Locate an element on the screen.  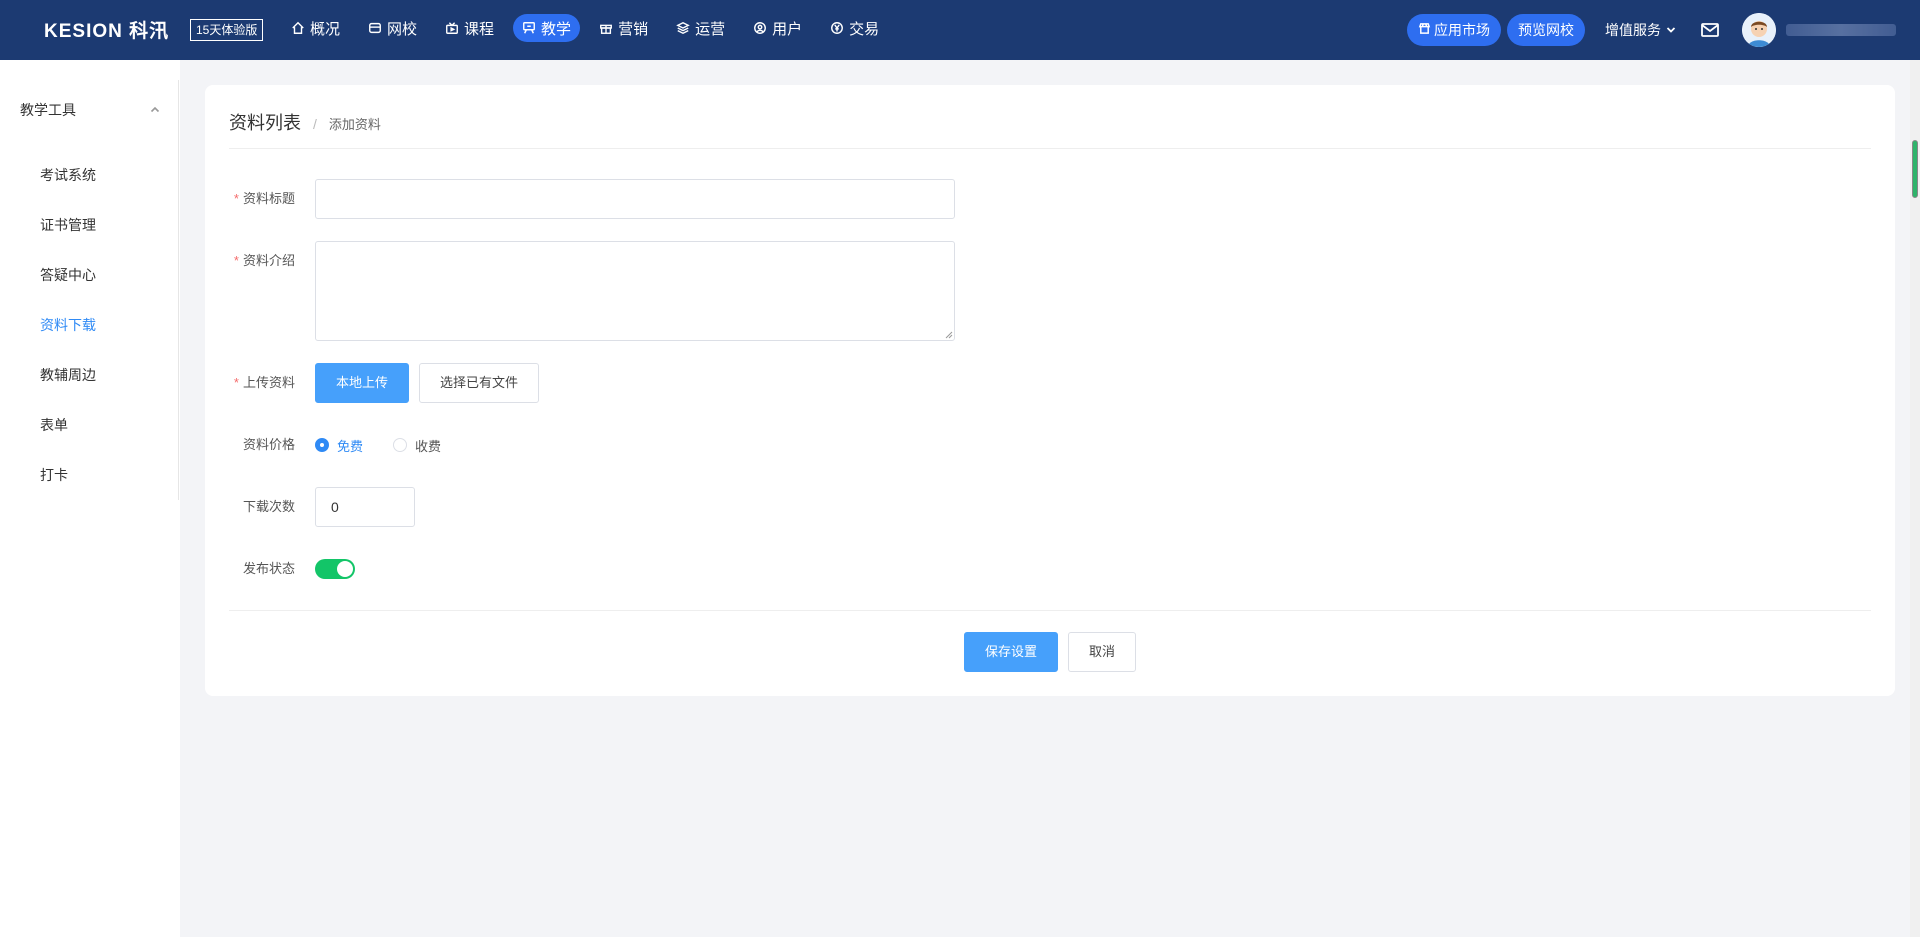
intro-label: * 资料介绍 is located at coordinates (264, 260).